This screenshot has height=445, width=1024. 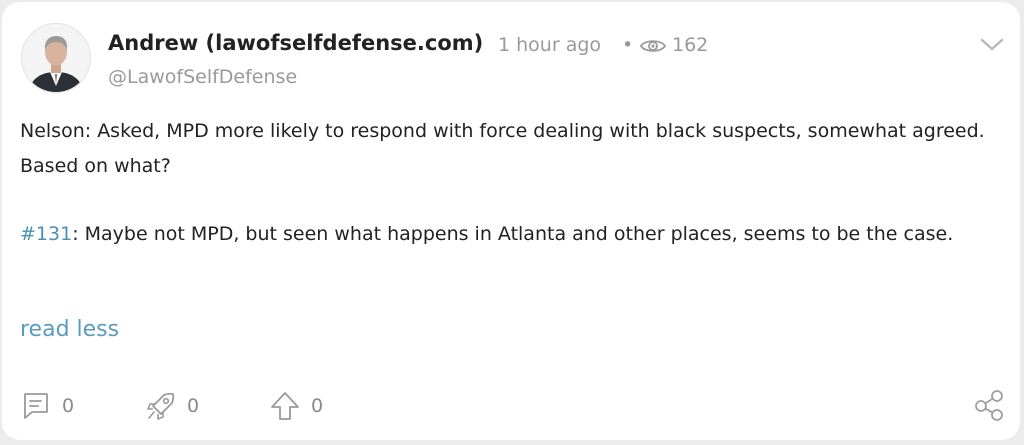 I want to click on repost-count: 0, so click(x=193, y=406).